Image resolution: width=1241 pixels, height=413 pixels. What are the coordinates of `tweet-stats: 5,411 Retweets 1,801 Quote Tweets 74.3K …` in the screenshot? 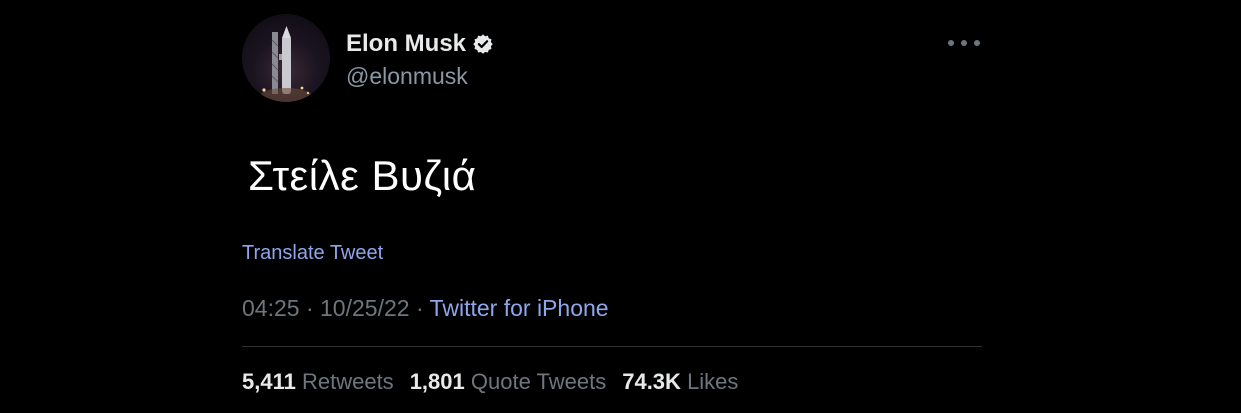 It's located at (490, 382).